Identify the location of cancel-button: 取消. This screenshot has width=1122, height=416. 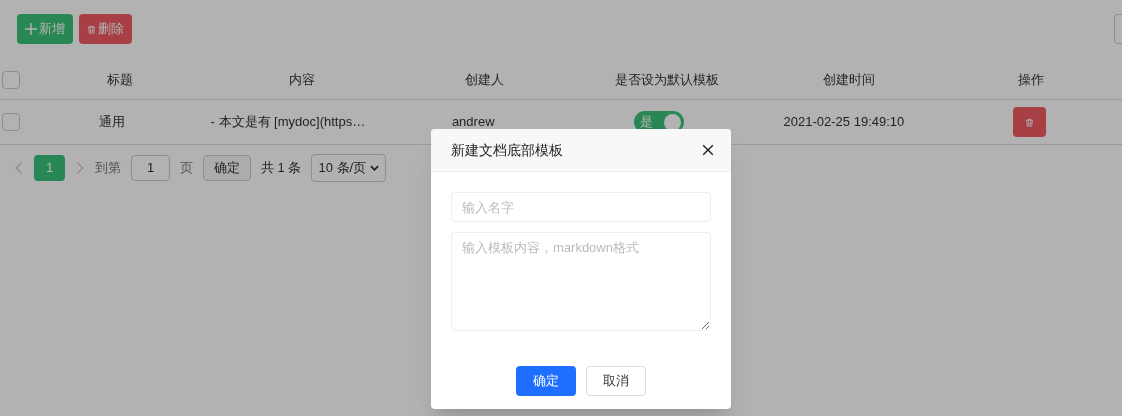
(616, 381).